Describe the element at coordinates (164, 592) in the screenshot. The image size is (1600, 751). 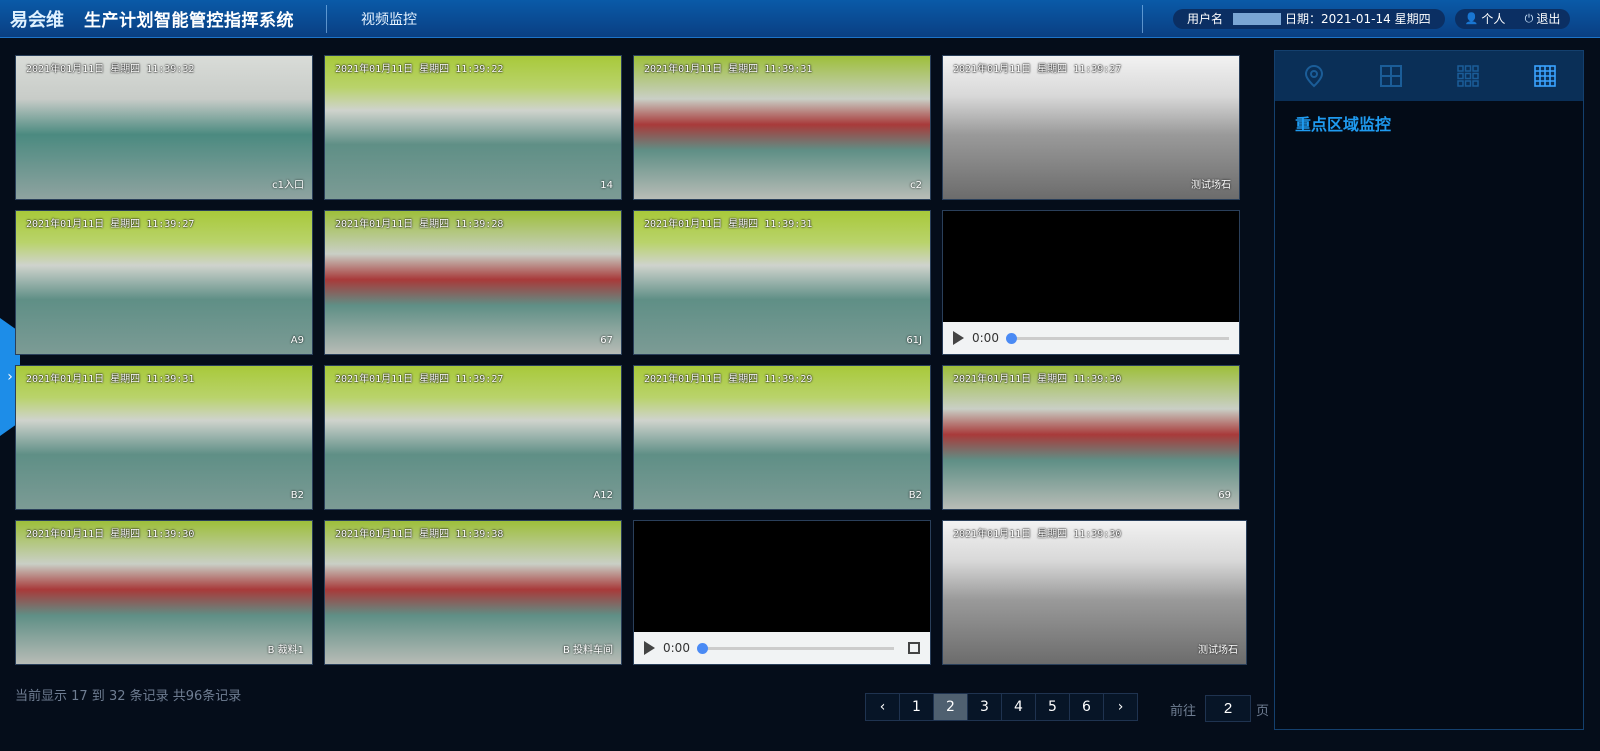
I see `video-tile: 2021年01月11日 星期四 11:39:30 B 裁料1` at that location.